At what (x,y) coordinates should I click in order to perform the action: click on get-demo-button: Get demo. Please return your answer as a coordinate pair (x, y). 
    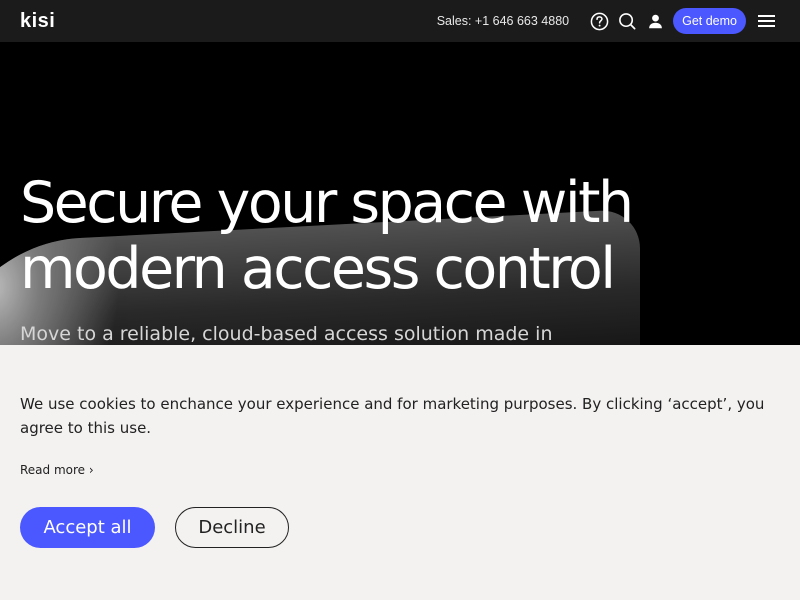
    Looking at the image, I should click on (709, 21).